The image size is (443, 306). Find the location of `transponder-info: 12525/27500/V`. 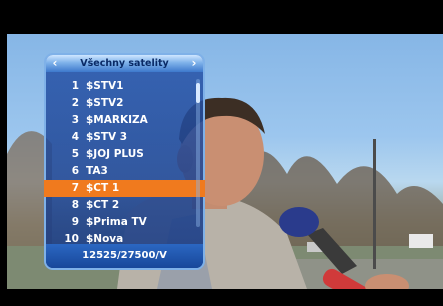

transponder-info: 12525/27500/V is located at coordinates (124, 255).